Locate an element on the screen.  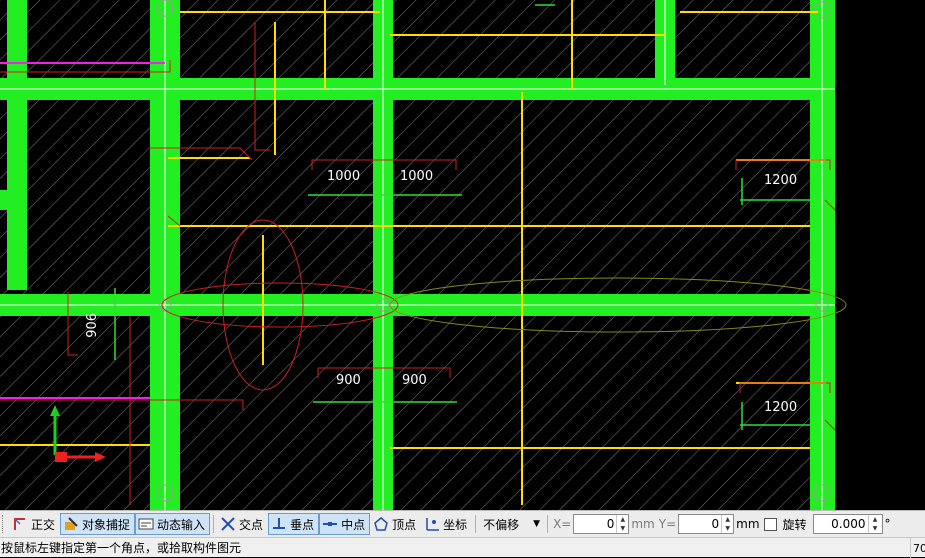
offset-select: 不偏移 ▼ is located at coordinates (511, 524).